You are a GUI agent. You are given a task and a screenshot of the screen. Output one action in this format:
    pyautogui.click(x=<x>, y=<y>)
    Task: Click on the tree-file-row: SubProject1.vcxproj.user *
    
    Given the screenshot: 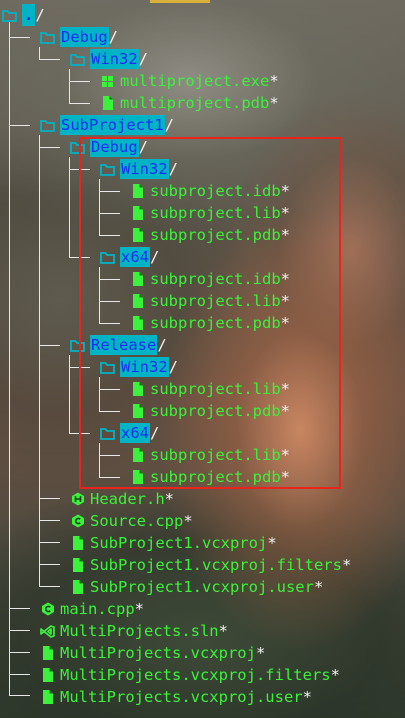 What is the action you would take?
    pyautogui.click(x=196, y=587)
    